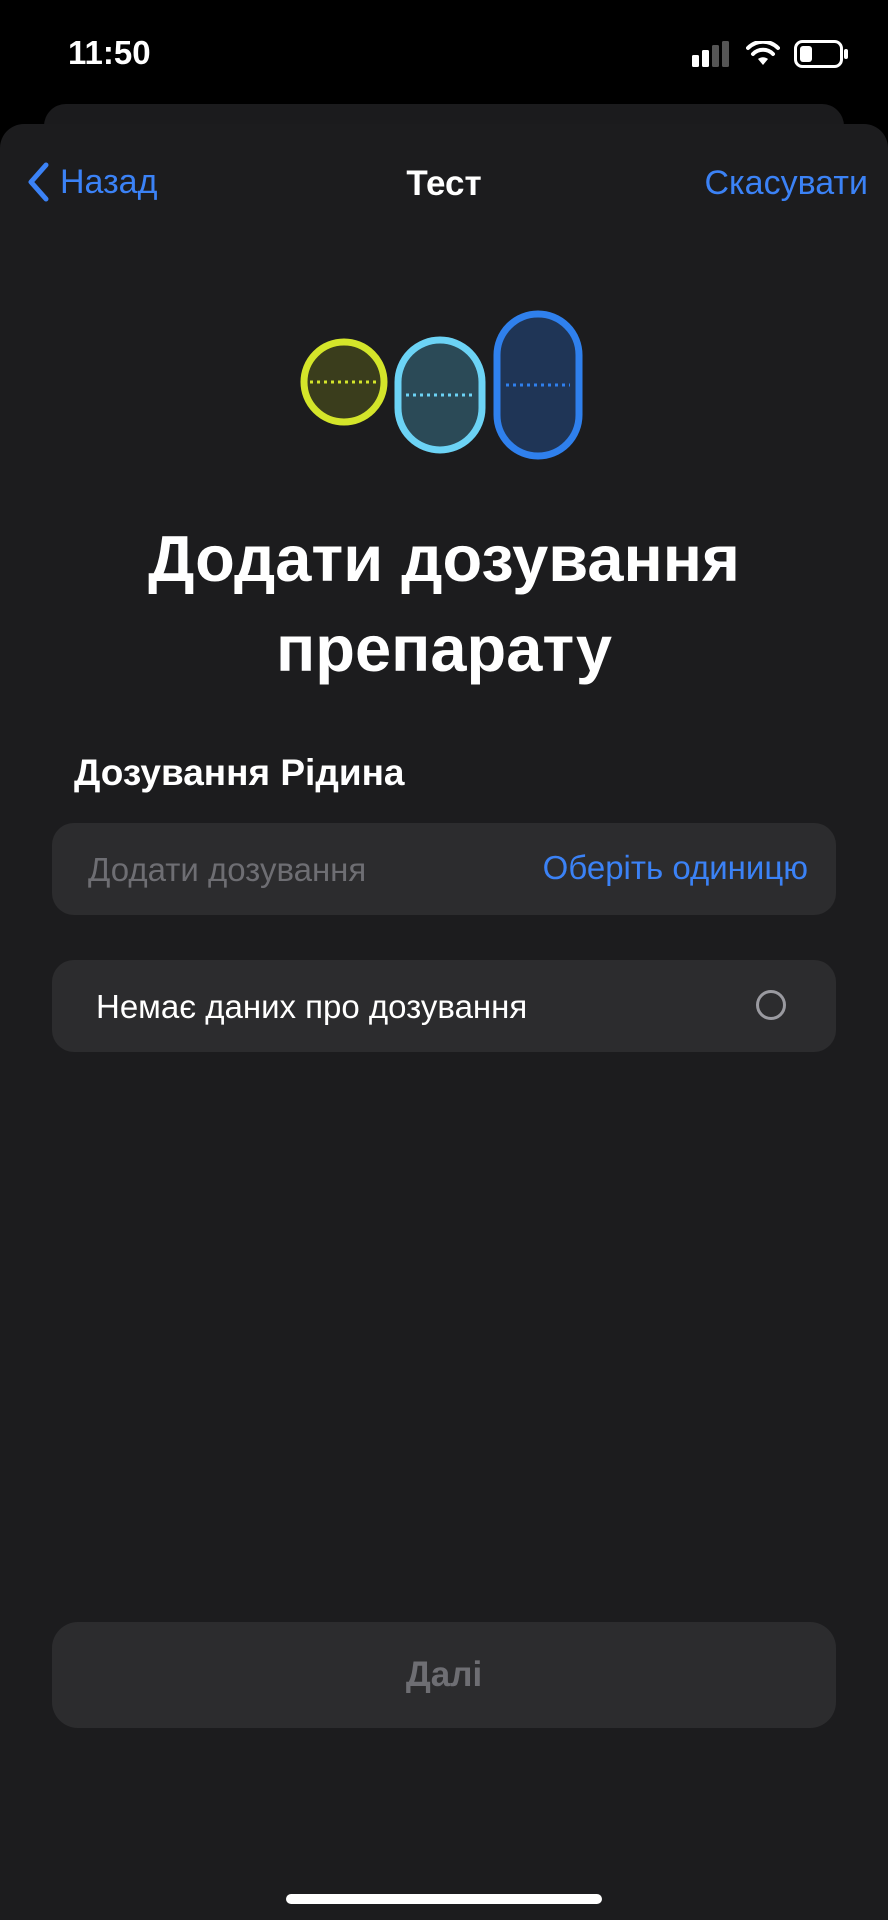 This screenshot has width=888, height=1920. What do you see at coordinates (312, 1006) in the screenshot?
I see `no-dosage-data-label: Немає даних про дозування` at bounding box center [312, 1006].